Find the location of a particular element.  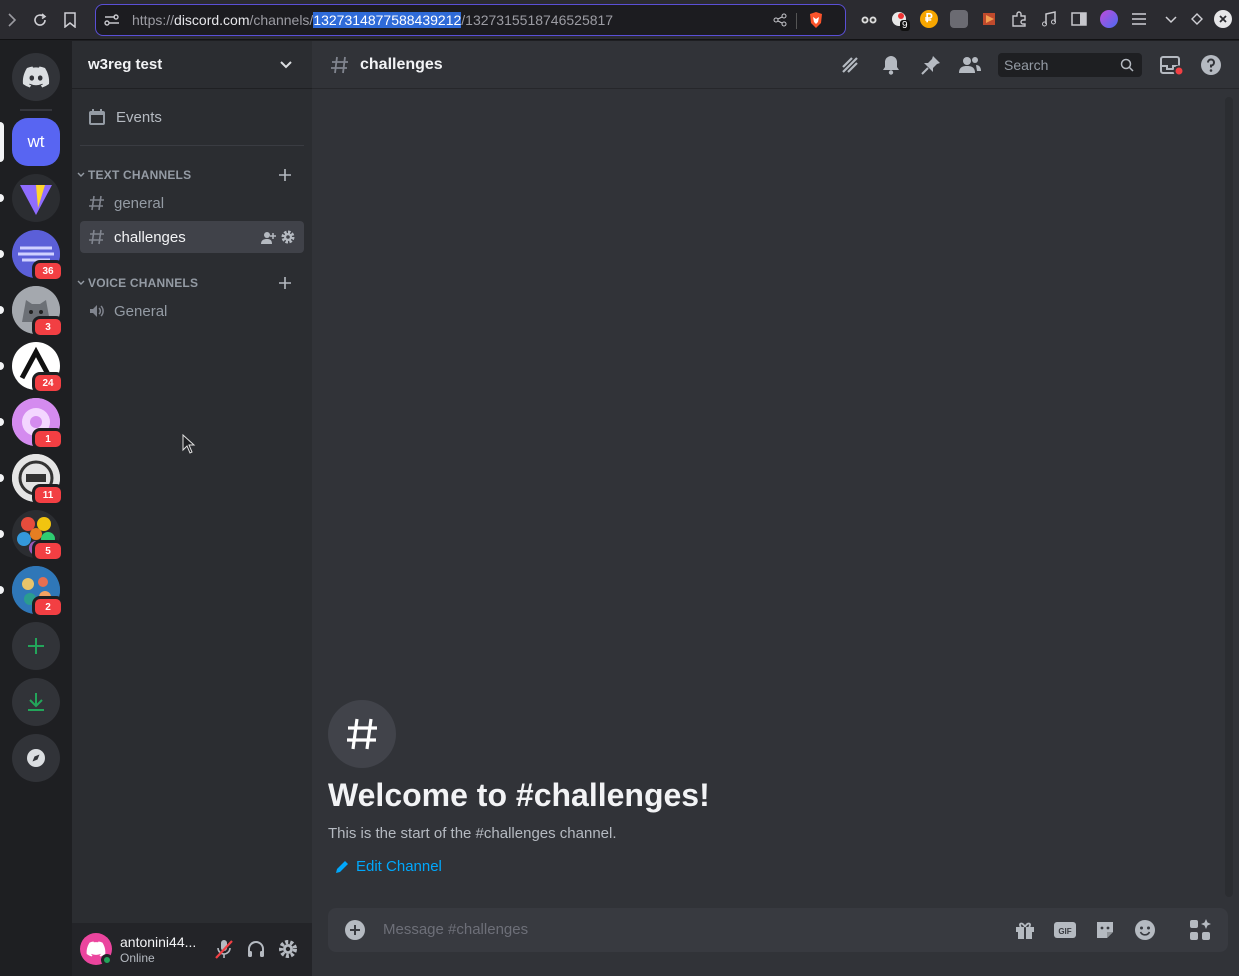

gif-icon: GIF is located at coordinates (1065, 930).